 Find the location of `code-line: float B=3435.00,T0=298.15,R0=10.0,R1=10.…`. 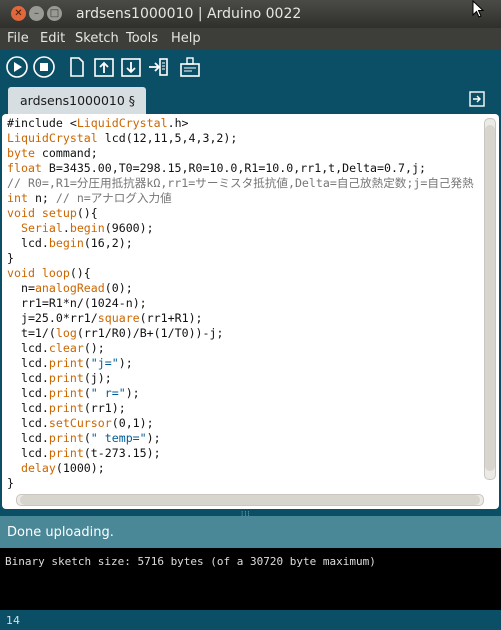

code-line: float B=3435.00,T0=298.15,R0=10.0,R1=10.… is located at coordinates (216, 168).